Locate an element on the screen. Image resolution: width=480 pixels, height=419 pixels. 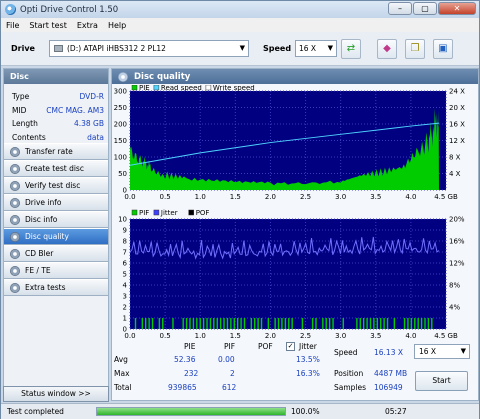
start-button: Start is located at coordinates (441, 381).